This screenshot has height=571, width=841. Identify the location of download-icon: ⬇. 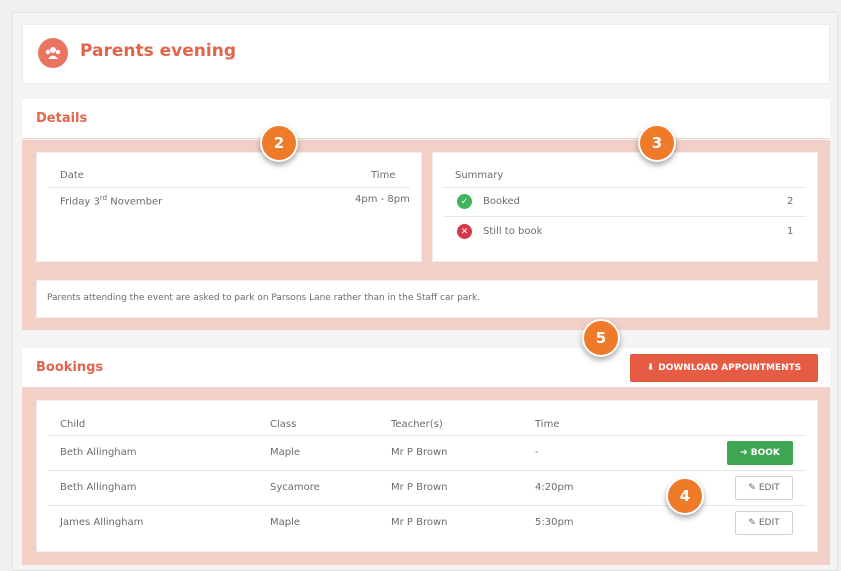
(650, 368).